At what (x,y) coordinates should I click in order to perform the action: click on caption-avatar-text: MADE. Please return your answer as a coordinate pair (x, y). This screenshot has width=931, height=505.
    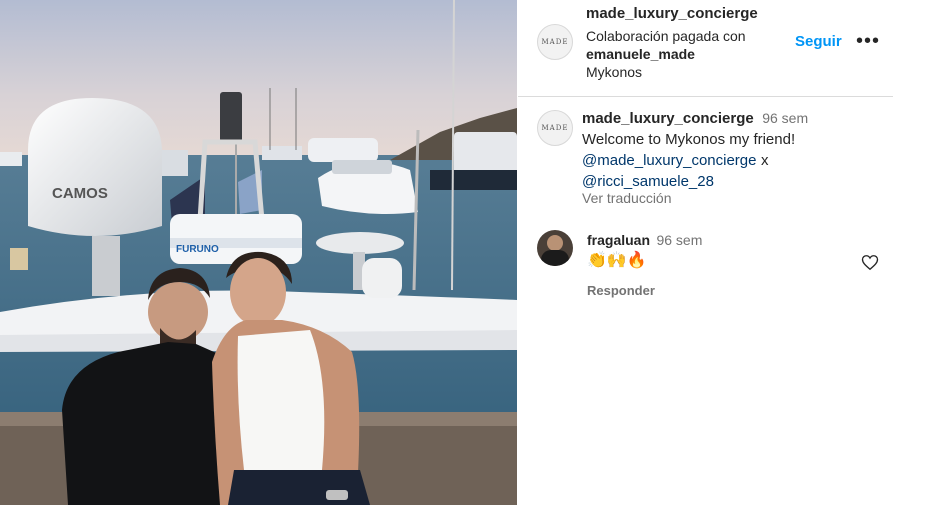
    Looking at the image, I should click on (555, 128).